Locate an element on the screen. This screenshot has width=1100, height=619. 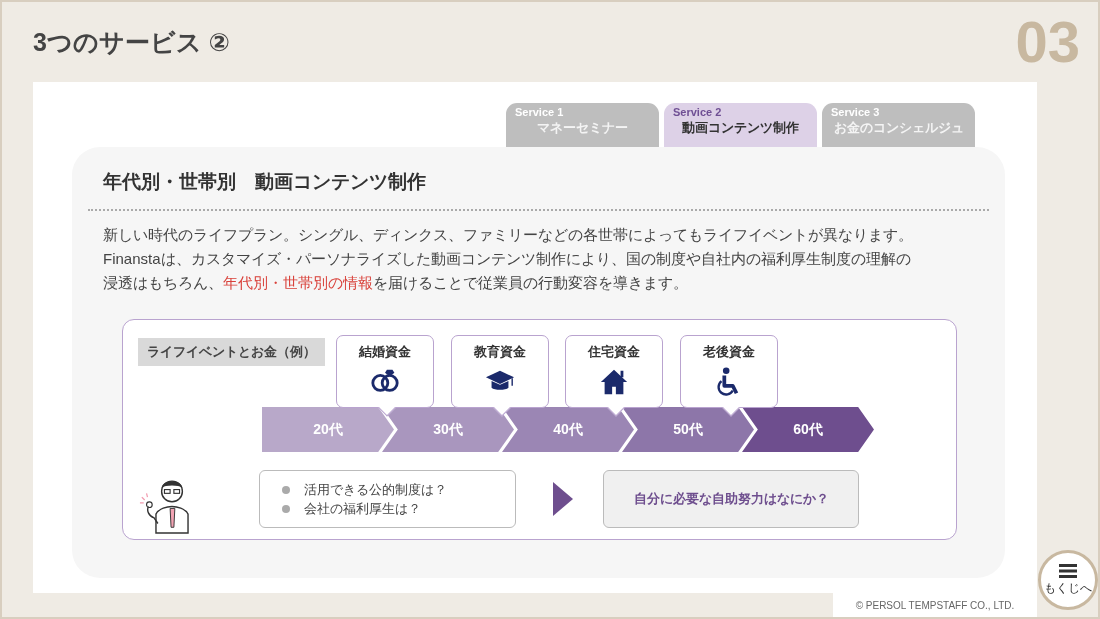
event-label: 結婚資金 is located at coordinates (385, 352).